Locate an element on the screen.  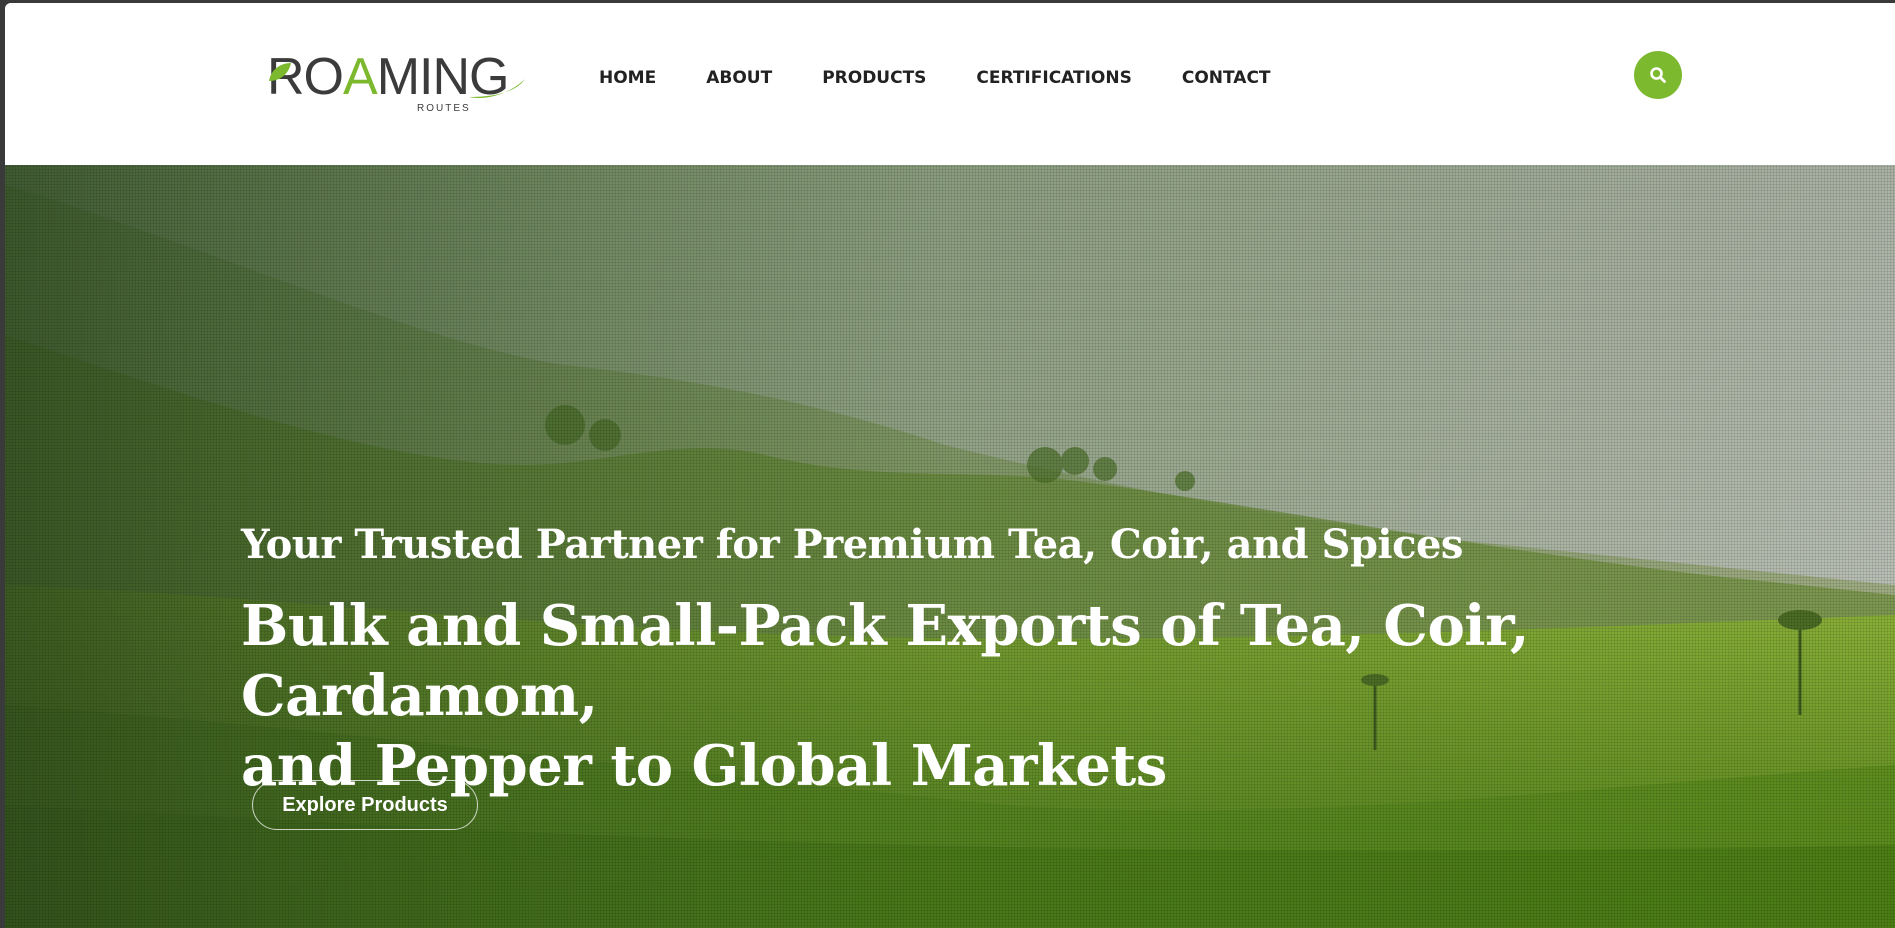
search-button is located at coordinates (1658, 75).